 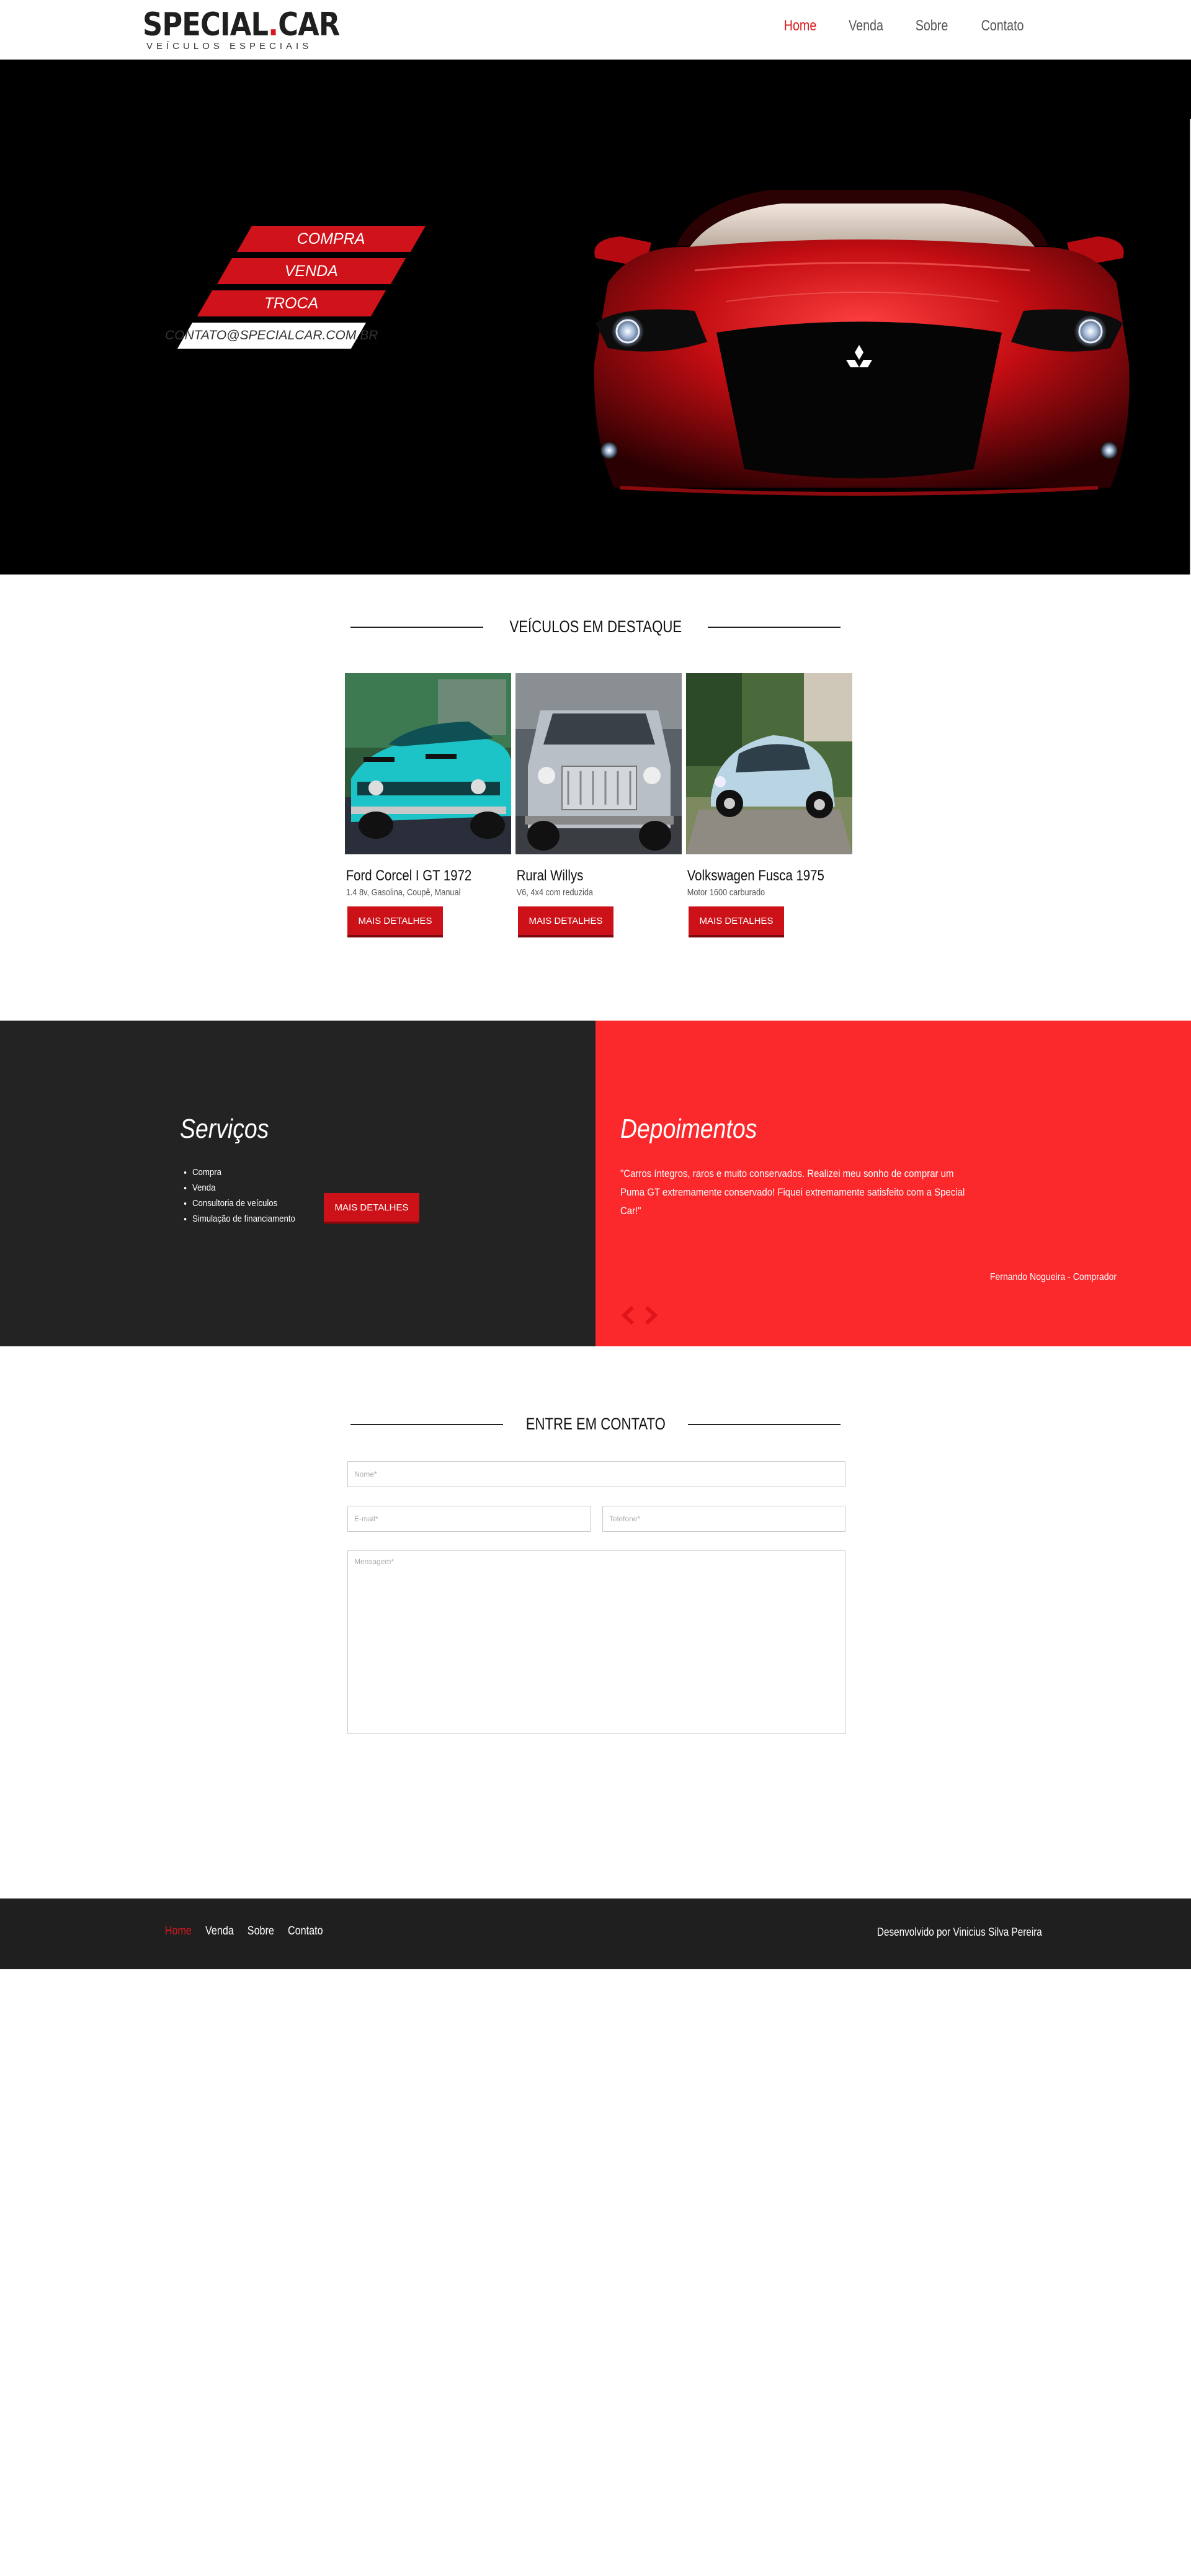 What do you see at coordinates (409, 875) in the screenshot?
I see `car-name: Ford Corcel I GT 1972` at bounding box center [409, 875].